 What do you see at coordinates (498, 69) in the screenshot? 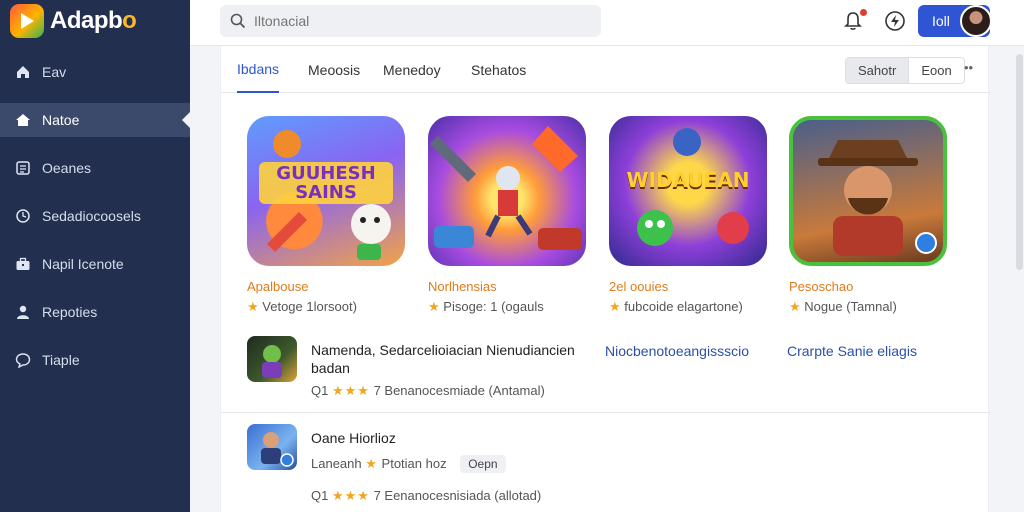
I see `tab-stehatos: Stehatos` at bounding box center [498, 69].